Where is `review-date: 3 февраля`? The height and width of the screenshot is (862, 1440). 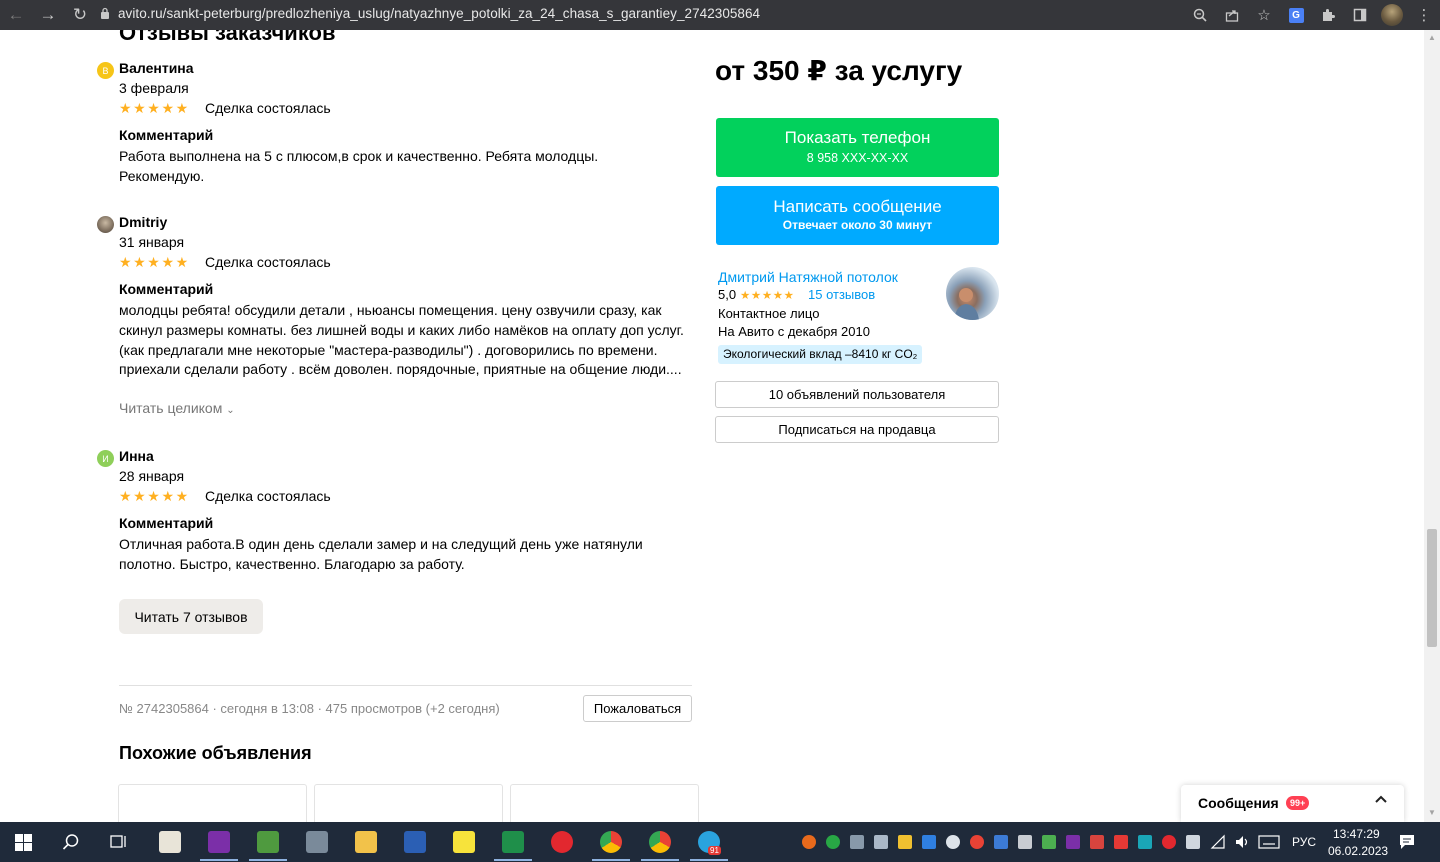 review-date: 3 февраля is located at coordinates (154, 88).